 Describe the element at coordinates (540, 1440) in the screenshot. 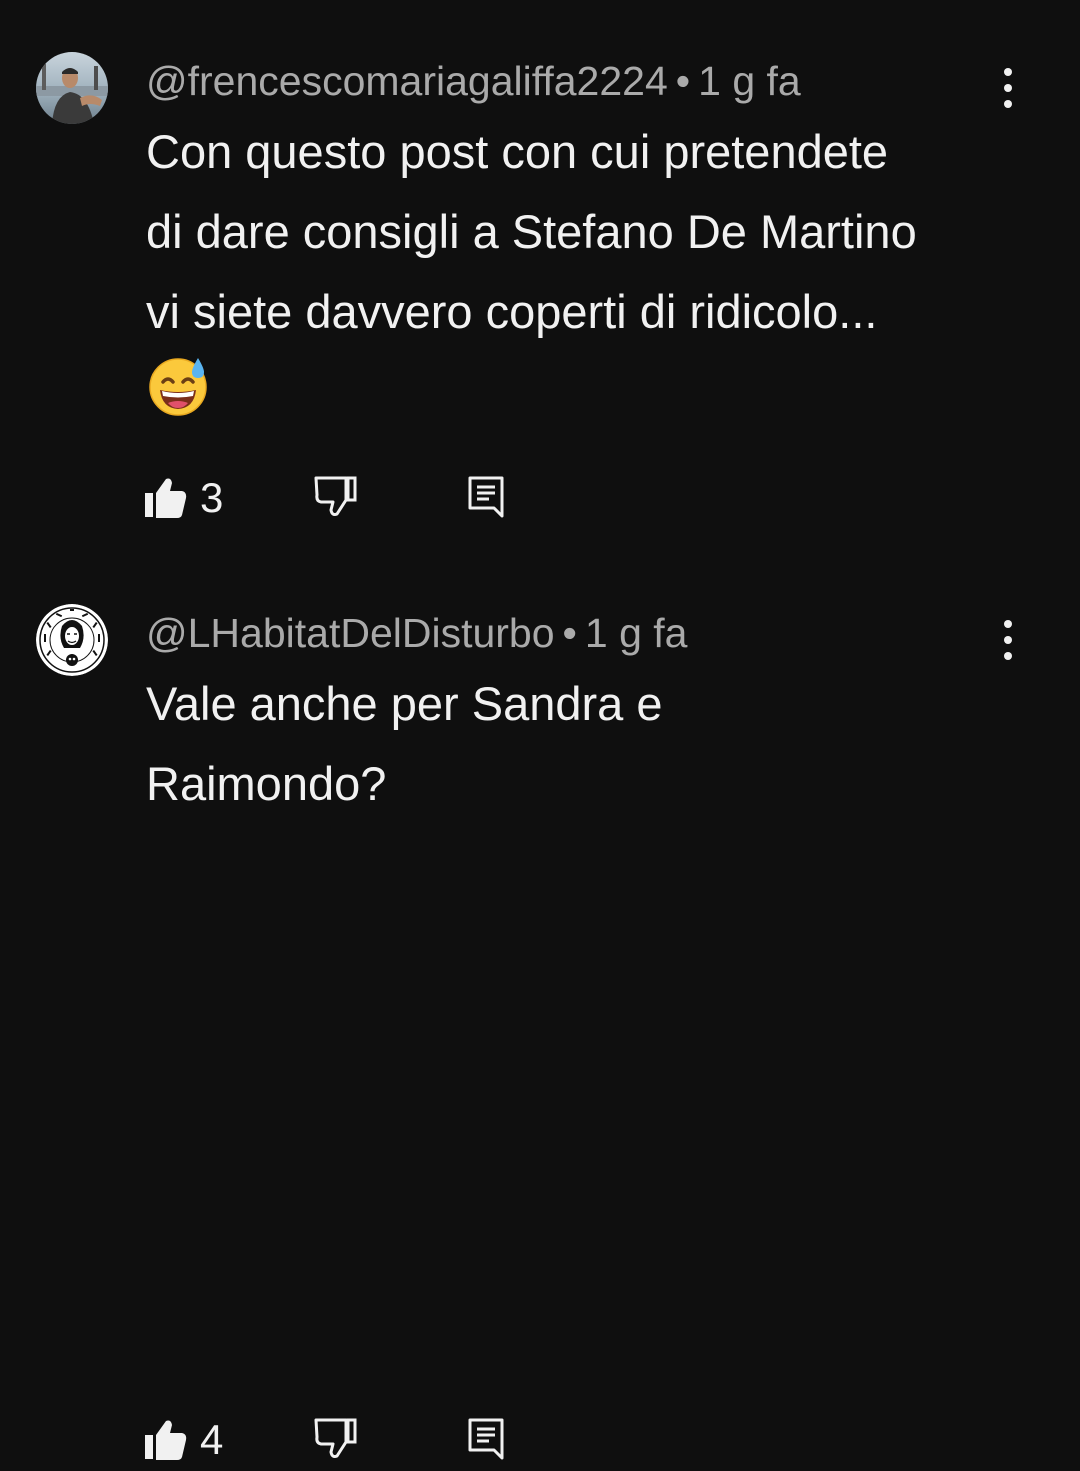

I see `comment-actions: 4` at that location.